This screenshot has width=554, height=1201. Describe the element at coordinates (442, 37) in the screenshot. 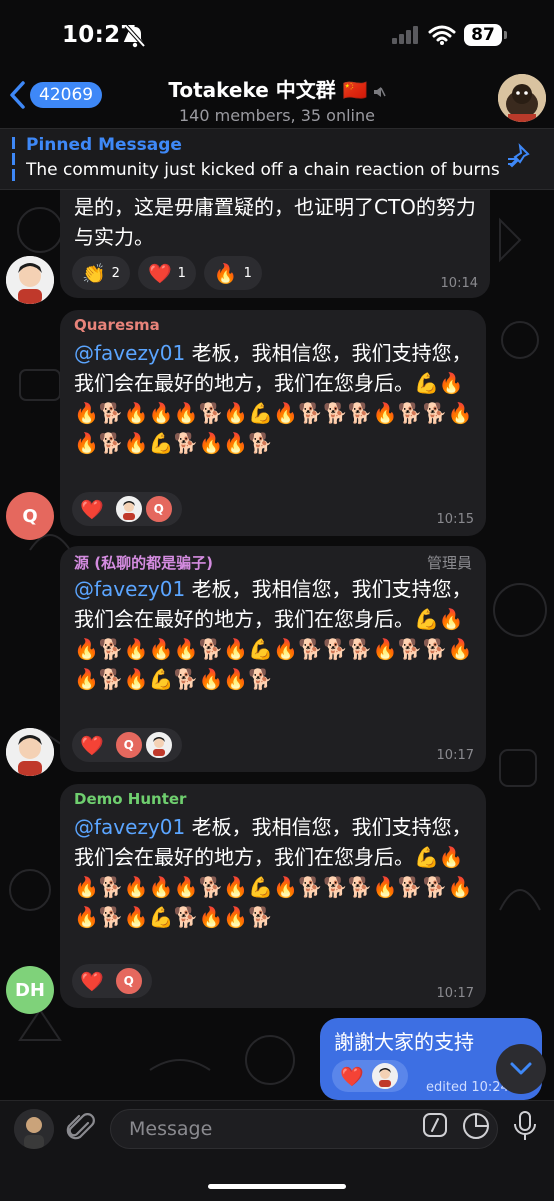

I see `wifi-icon` at that location.